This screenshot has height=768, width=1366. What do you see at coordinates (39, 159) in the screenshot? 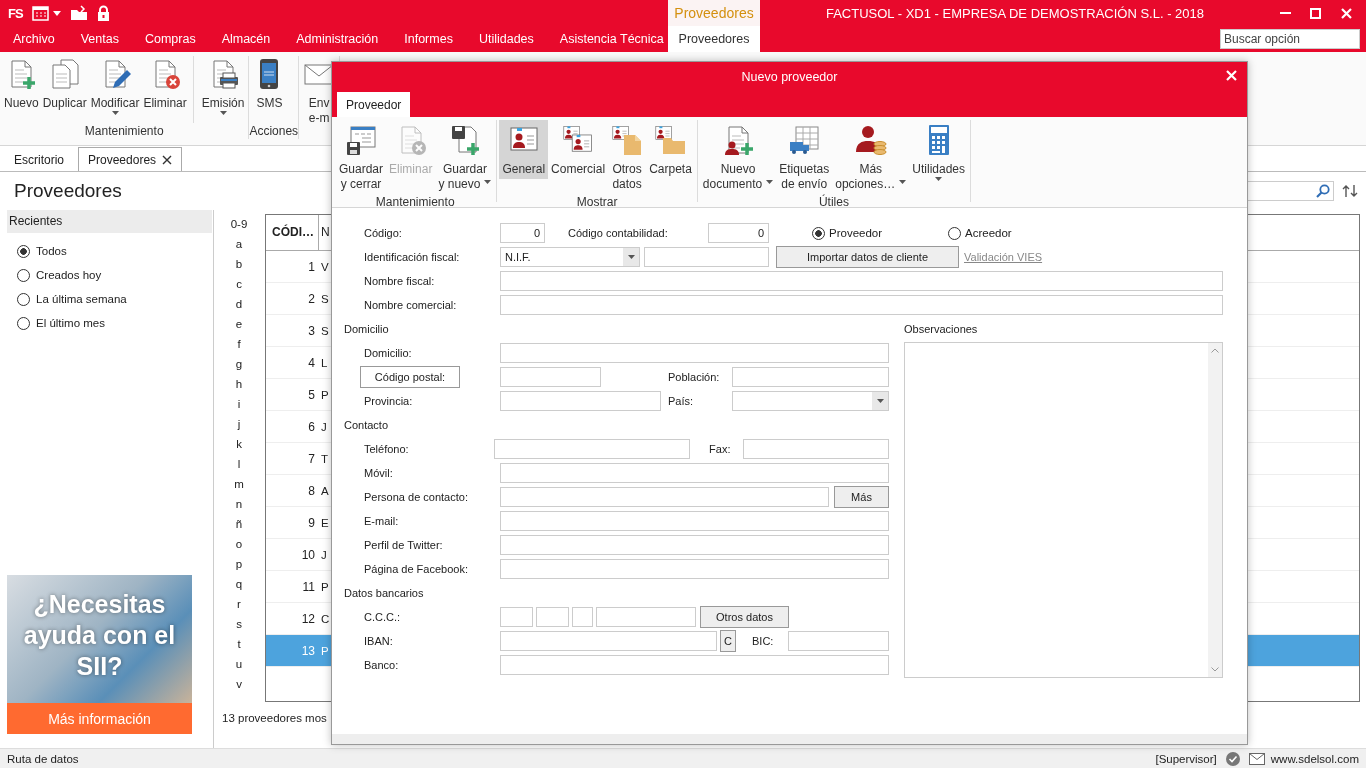
I see `document-tab: Escritorio` at bounding box center [39, 159].